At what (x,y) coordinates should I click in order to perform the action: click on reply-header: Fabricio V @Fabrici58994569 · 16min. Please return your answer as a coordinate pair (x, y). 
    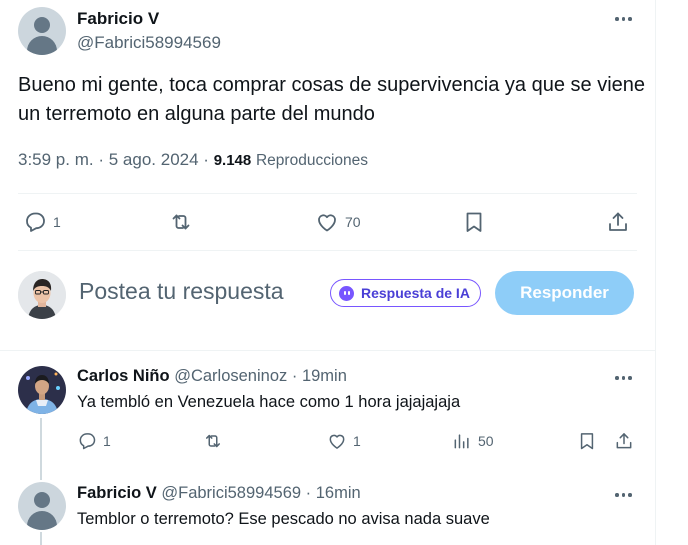
    Looking at the image, I should click on (219, 493).